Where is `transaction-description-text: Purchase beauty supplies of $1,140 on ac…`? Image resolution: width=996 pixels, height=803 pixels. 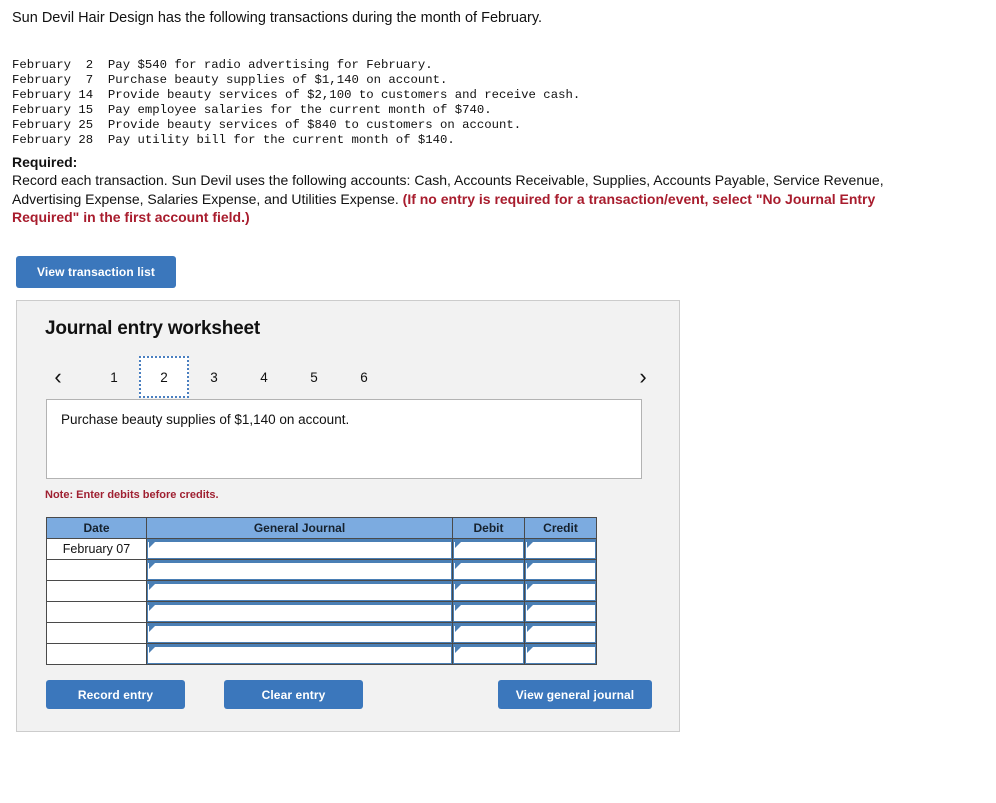
transaction-description-text: Purchase beauty supplies of $1,140 on ac… is located at coordinates (205, 419).